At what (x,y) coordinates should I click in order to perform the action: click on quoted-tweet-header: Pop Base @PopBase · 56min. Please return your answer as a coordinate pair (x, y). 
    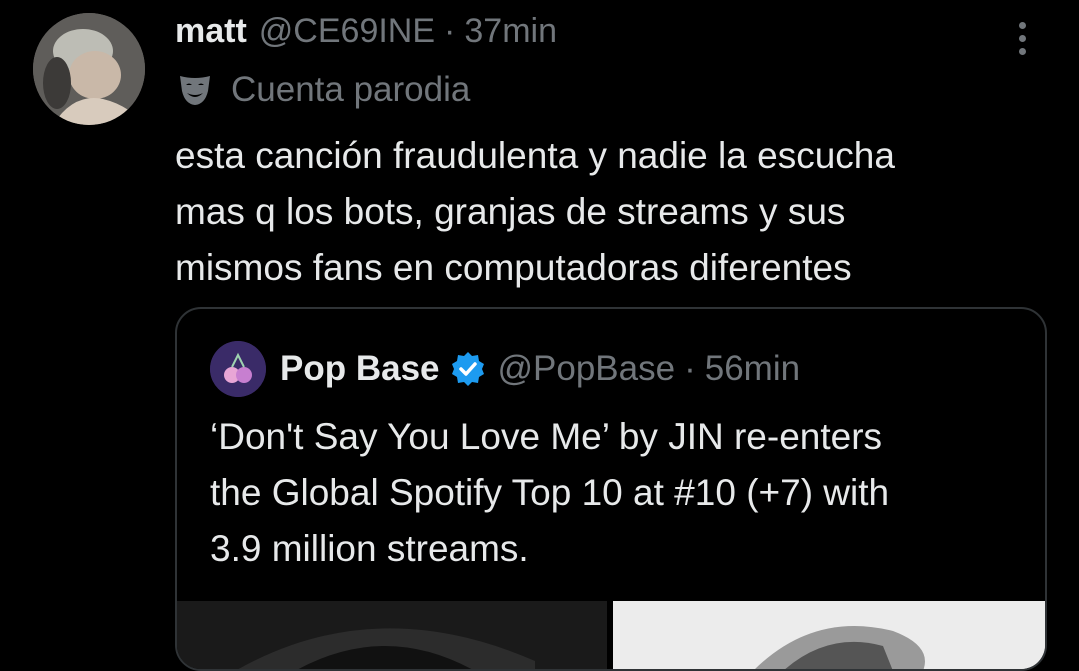
    Looking at the image, I should click on (505, 369).